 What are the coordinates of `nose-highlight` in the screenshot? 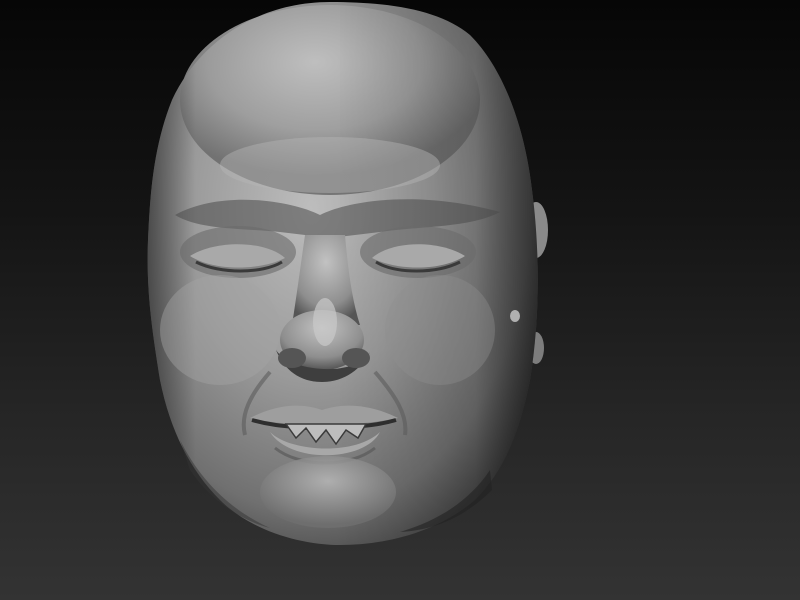 It's located at (325, 322).